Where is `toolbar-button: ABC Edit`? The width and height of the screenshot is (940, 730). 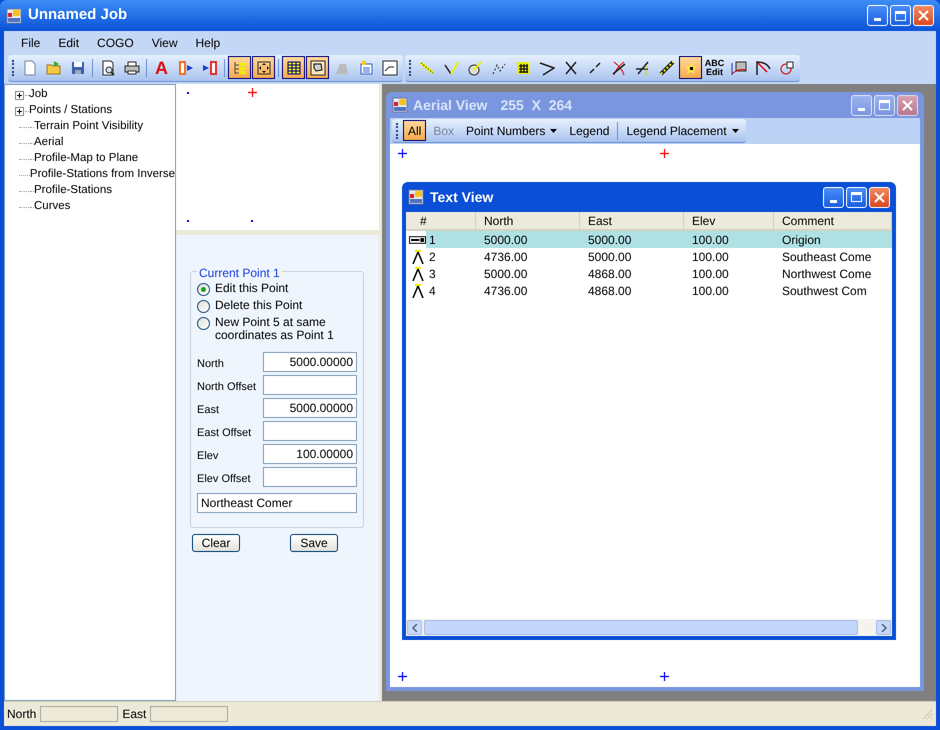
toolbar-button: ABC Edit is located at coordinates (714, 67).